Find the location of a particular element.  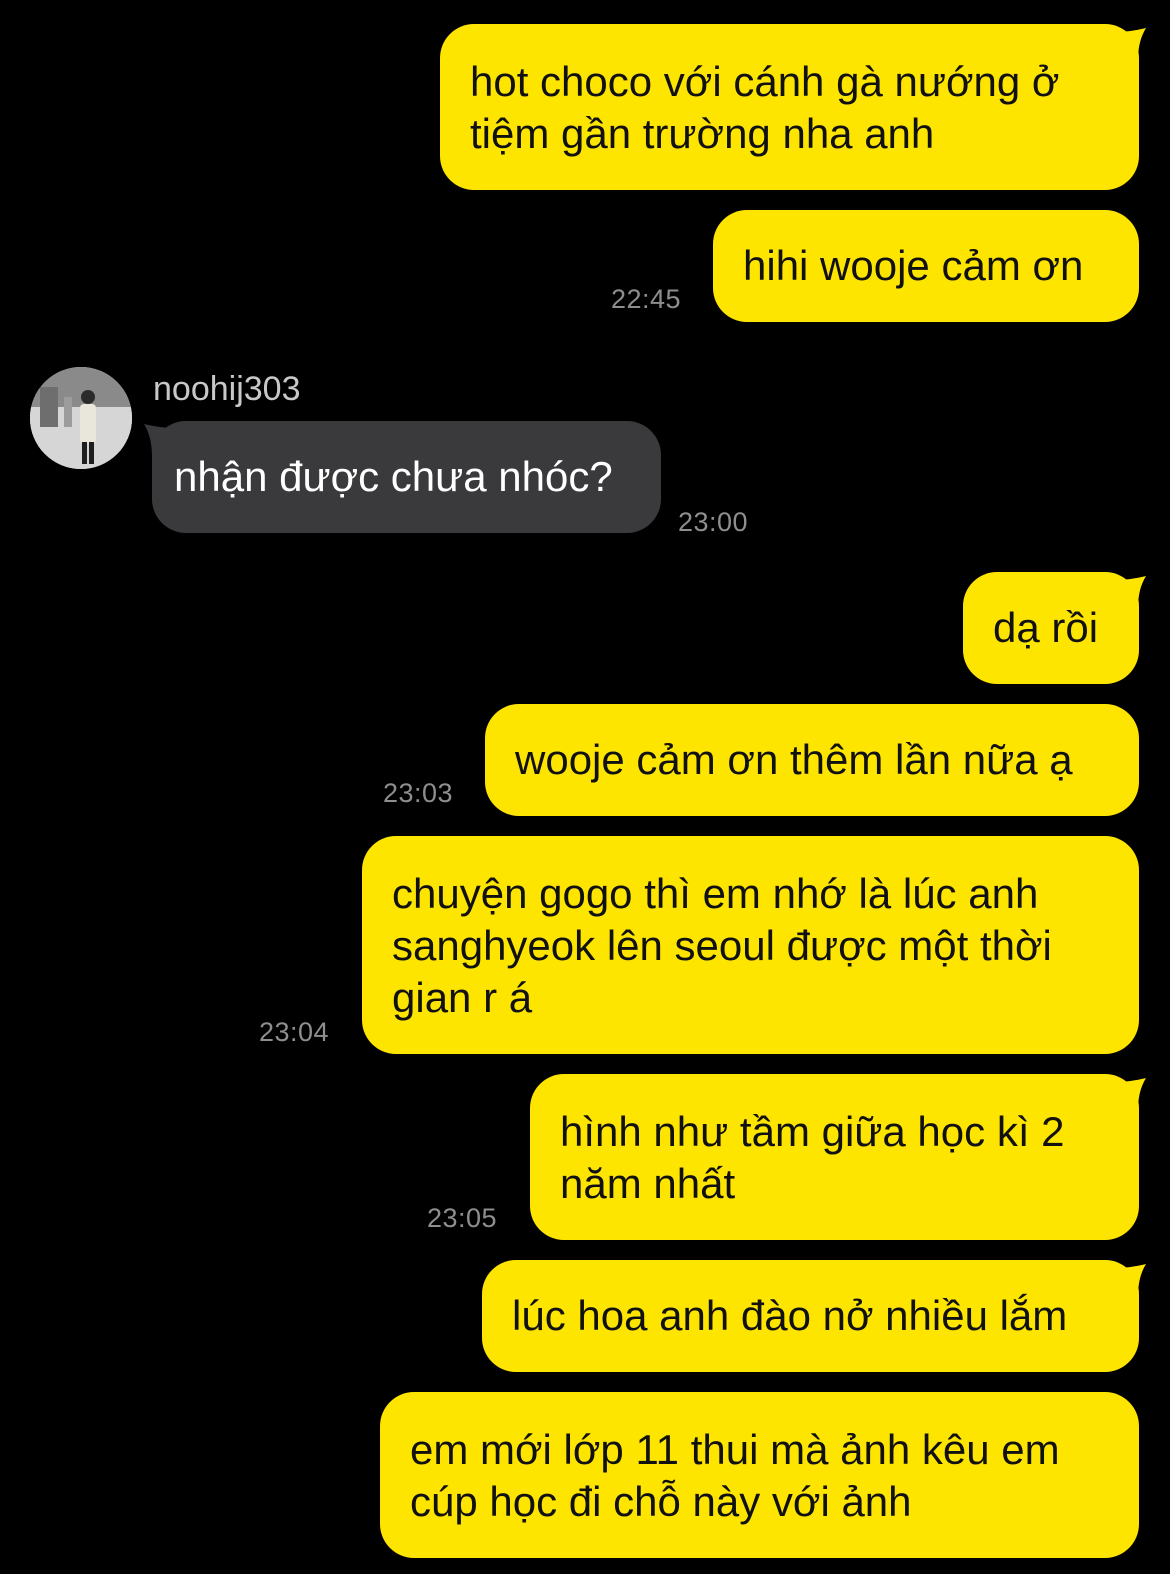

message-timestamp: 23:00 is located at coordinates (713, 522).